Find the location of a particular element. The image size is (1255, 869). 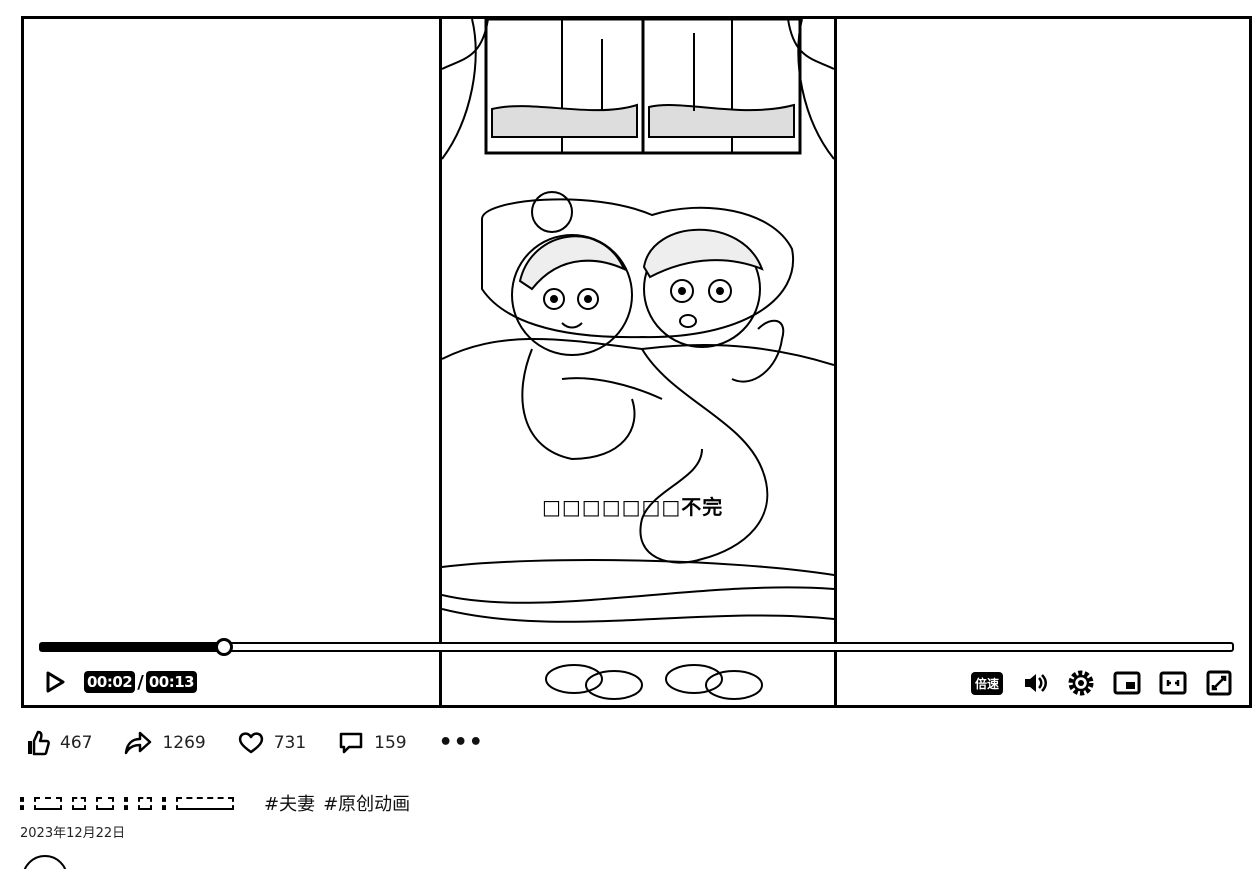

heart-icon is located at coordinates (250, 743).